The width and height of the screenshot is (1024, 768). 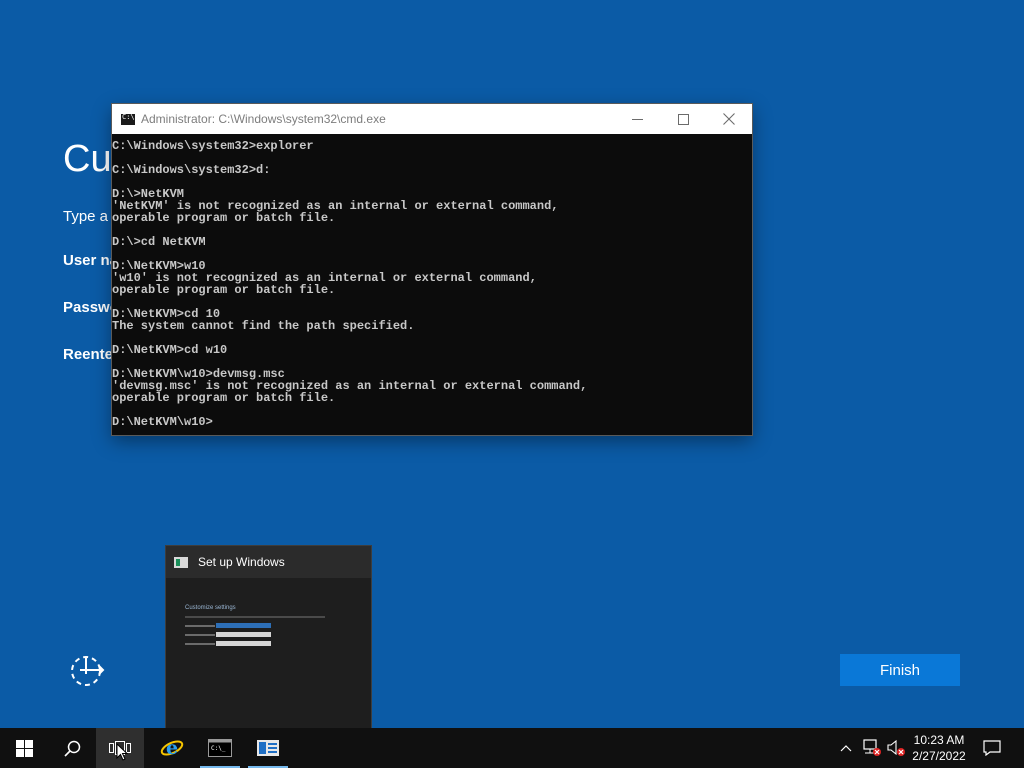 I want to click on internet-explorer-button: e, so click(x=172, y=748).